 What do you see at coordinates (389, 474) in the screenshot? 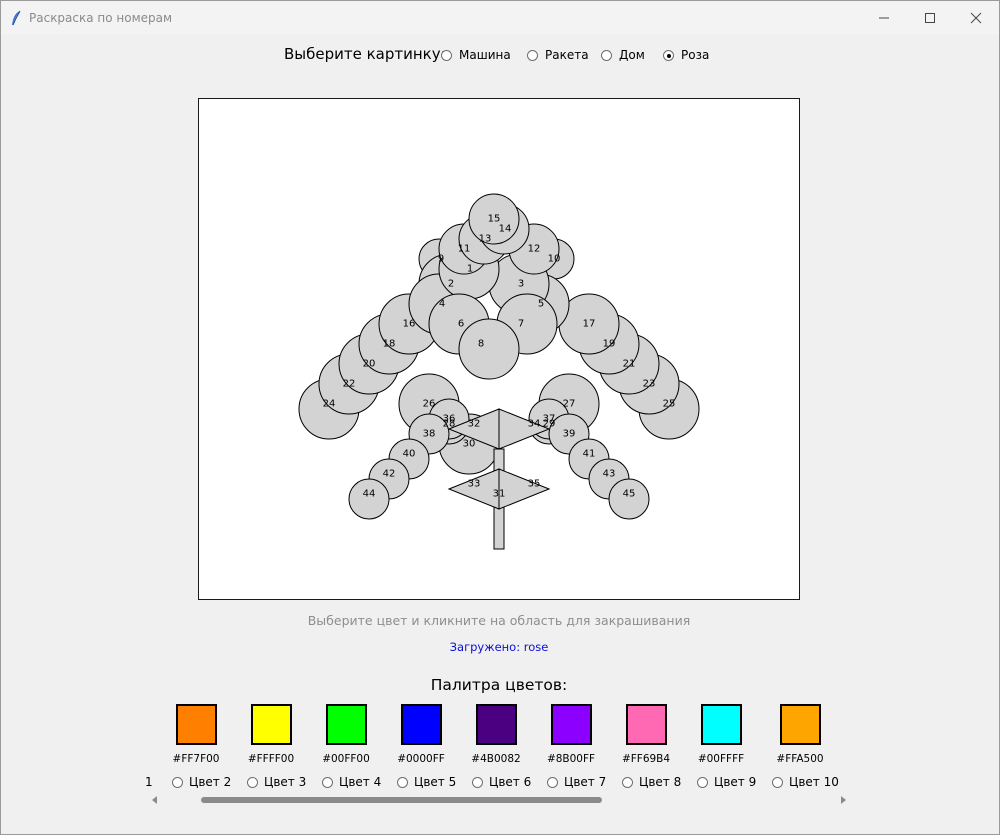
I see `region-label-42: 42` at bounding box center [389, 474].